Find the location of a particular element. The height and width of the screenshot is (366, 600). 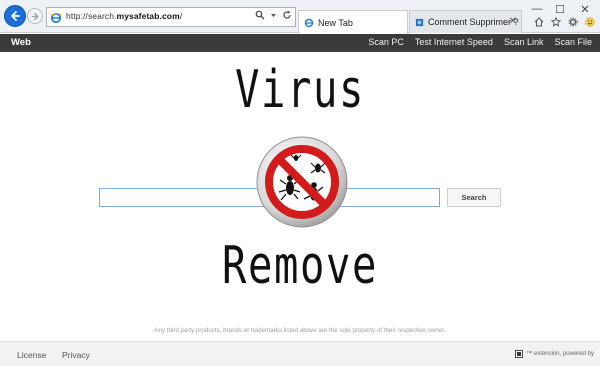

no-bugs-icon is located at coordinates (302, 182).